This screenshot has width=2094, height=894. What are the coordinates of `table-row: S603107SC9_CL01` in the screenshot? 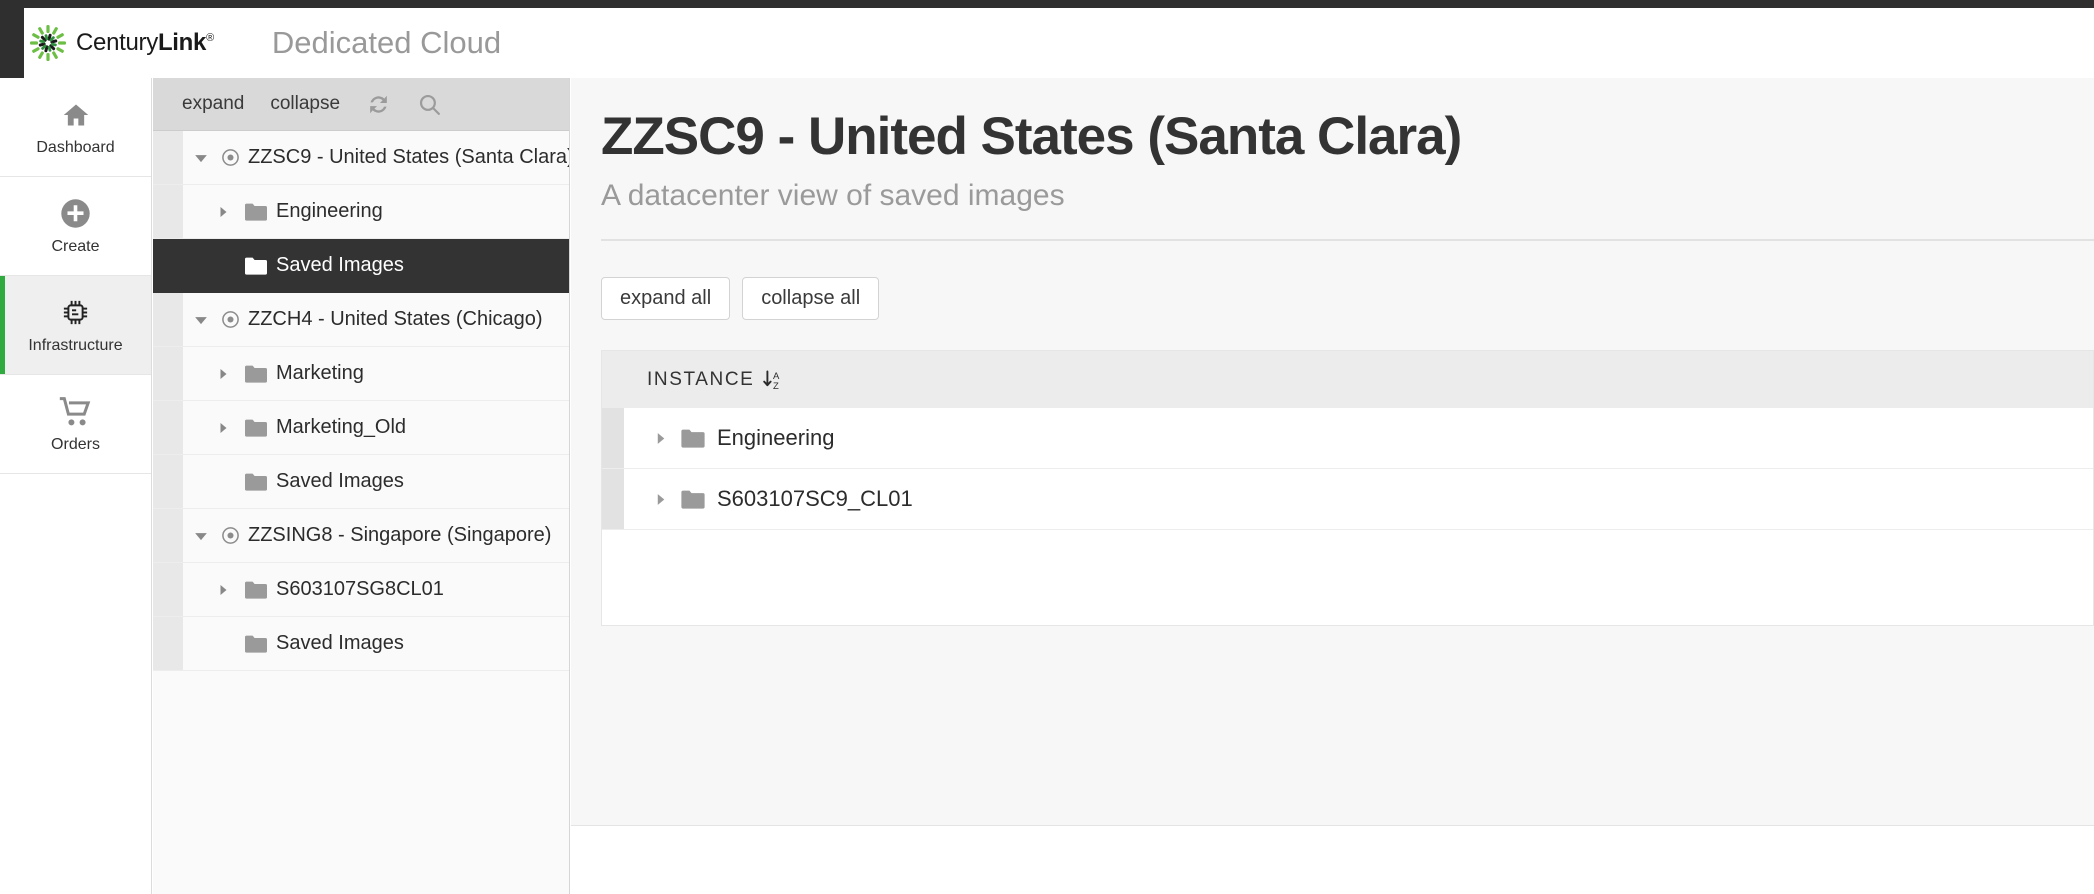 It's located at (1347, 499).